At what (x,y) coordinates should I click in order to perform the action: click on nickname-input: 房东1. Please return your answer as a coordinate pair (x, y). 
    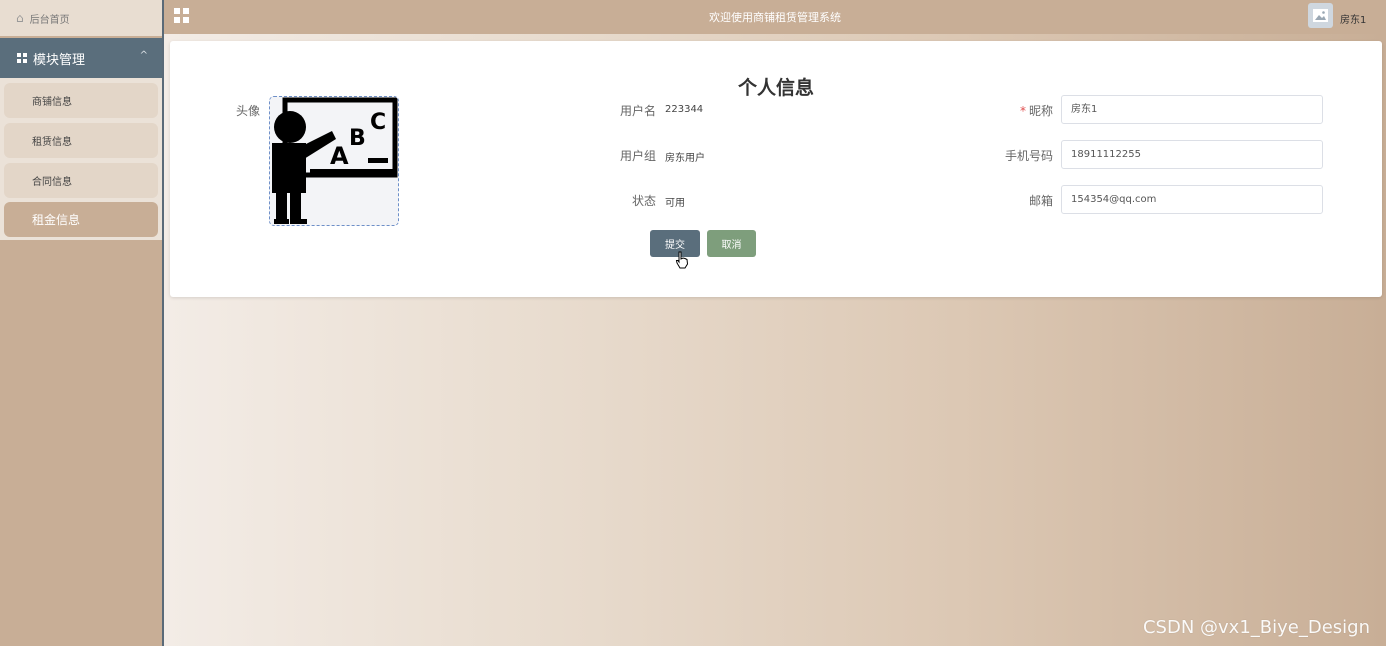
    Looking at the image, I should click on (1192, 109).